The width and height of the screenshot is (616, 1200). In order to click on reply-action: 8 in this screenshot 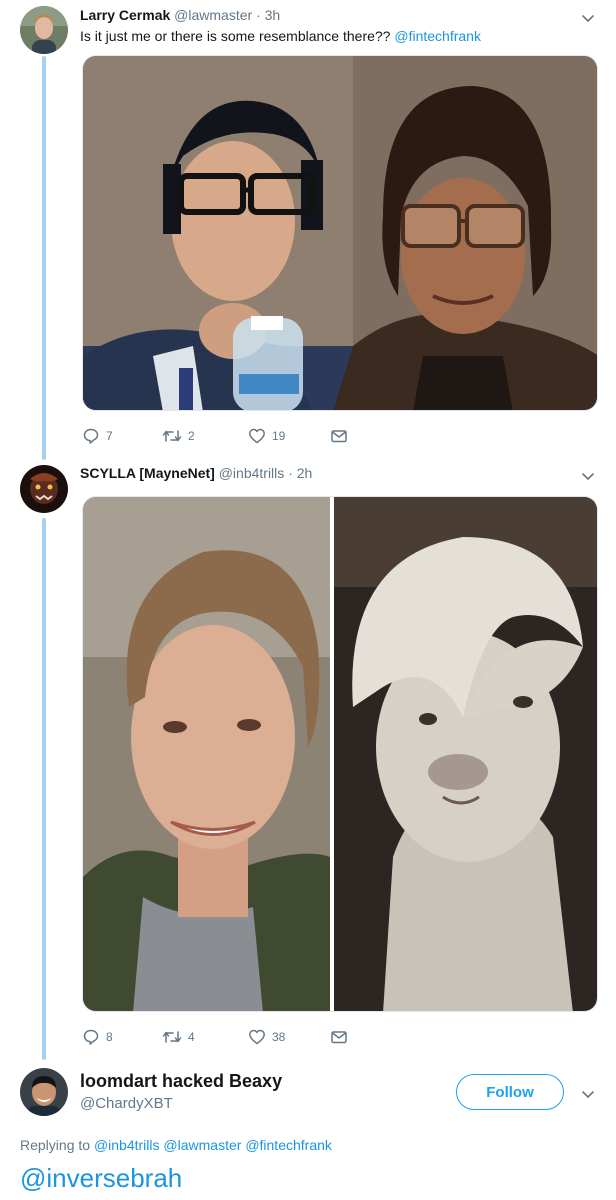, I will do `click(97, 1037)`.